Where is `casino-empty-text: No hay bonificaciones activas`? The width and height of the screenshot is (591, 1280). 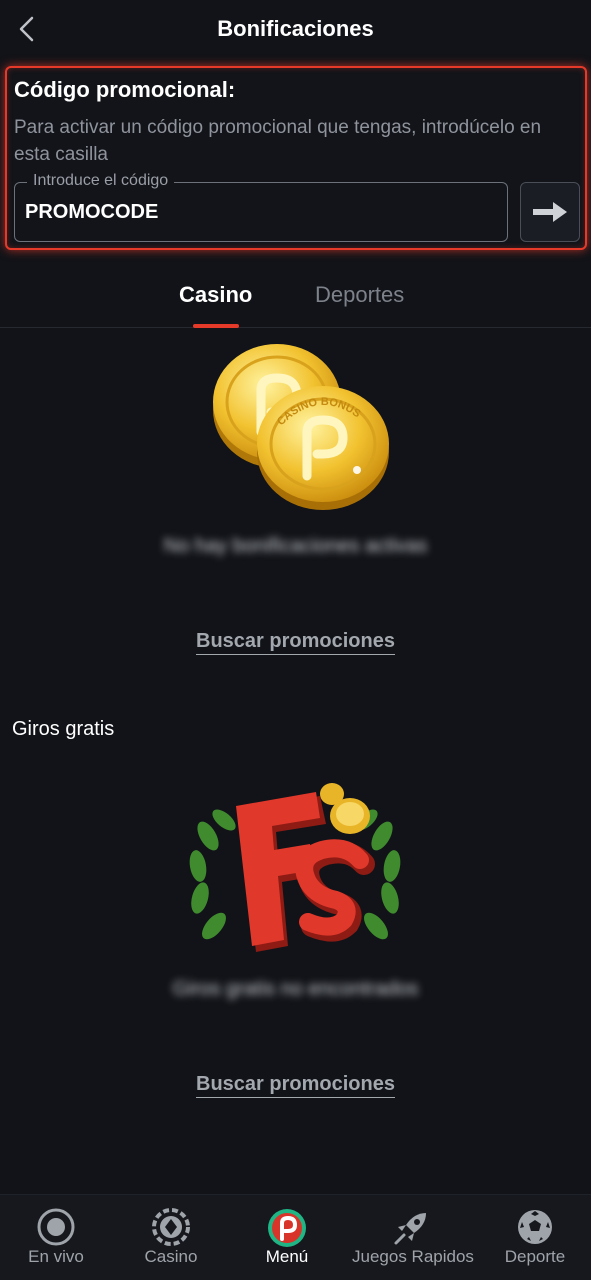
casino-empty-text: No hay bonificaciones activas is located at coordinates (295, 546).